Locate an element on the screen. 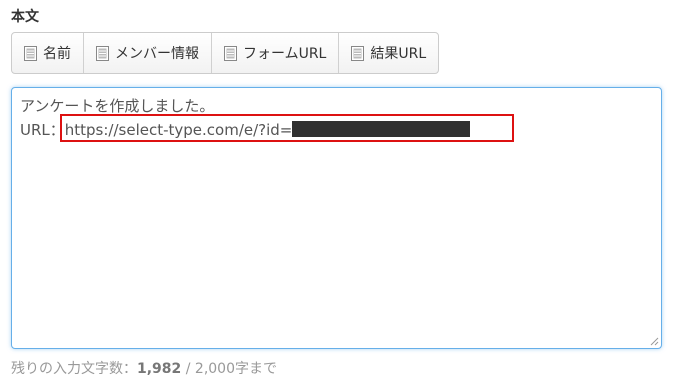 The image size is (678, 381). insert-name-button: 名前 is located at coordinates (48, 53).